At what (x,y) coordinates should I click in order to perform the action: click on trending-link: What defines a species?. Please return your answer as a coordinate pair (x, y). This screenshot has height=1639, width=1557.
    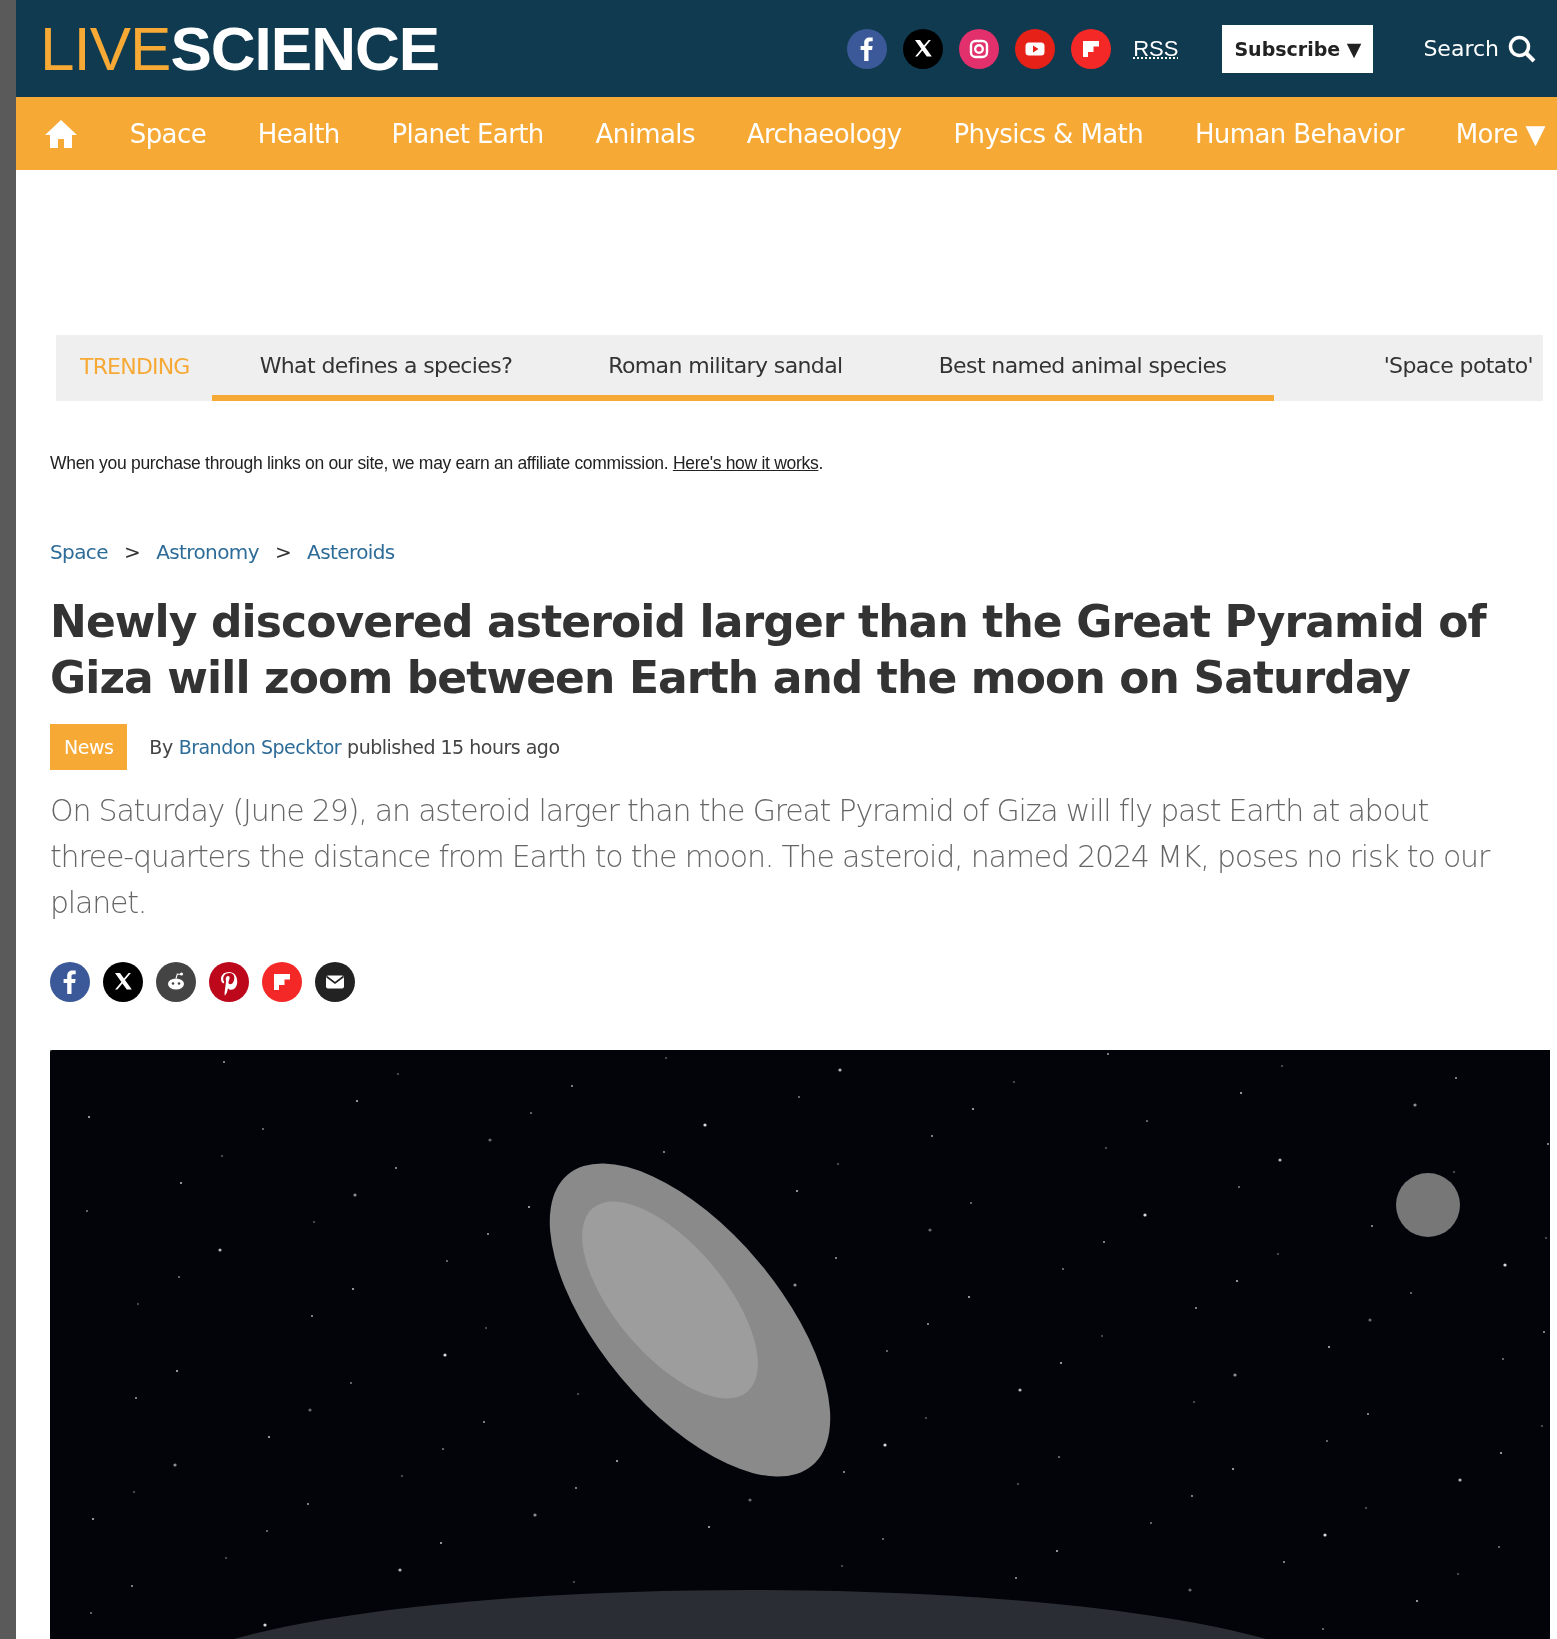
    Looking at the image, I should click on (386, 368).